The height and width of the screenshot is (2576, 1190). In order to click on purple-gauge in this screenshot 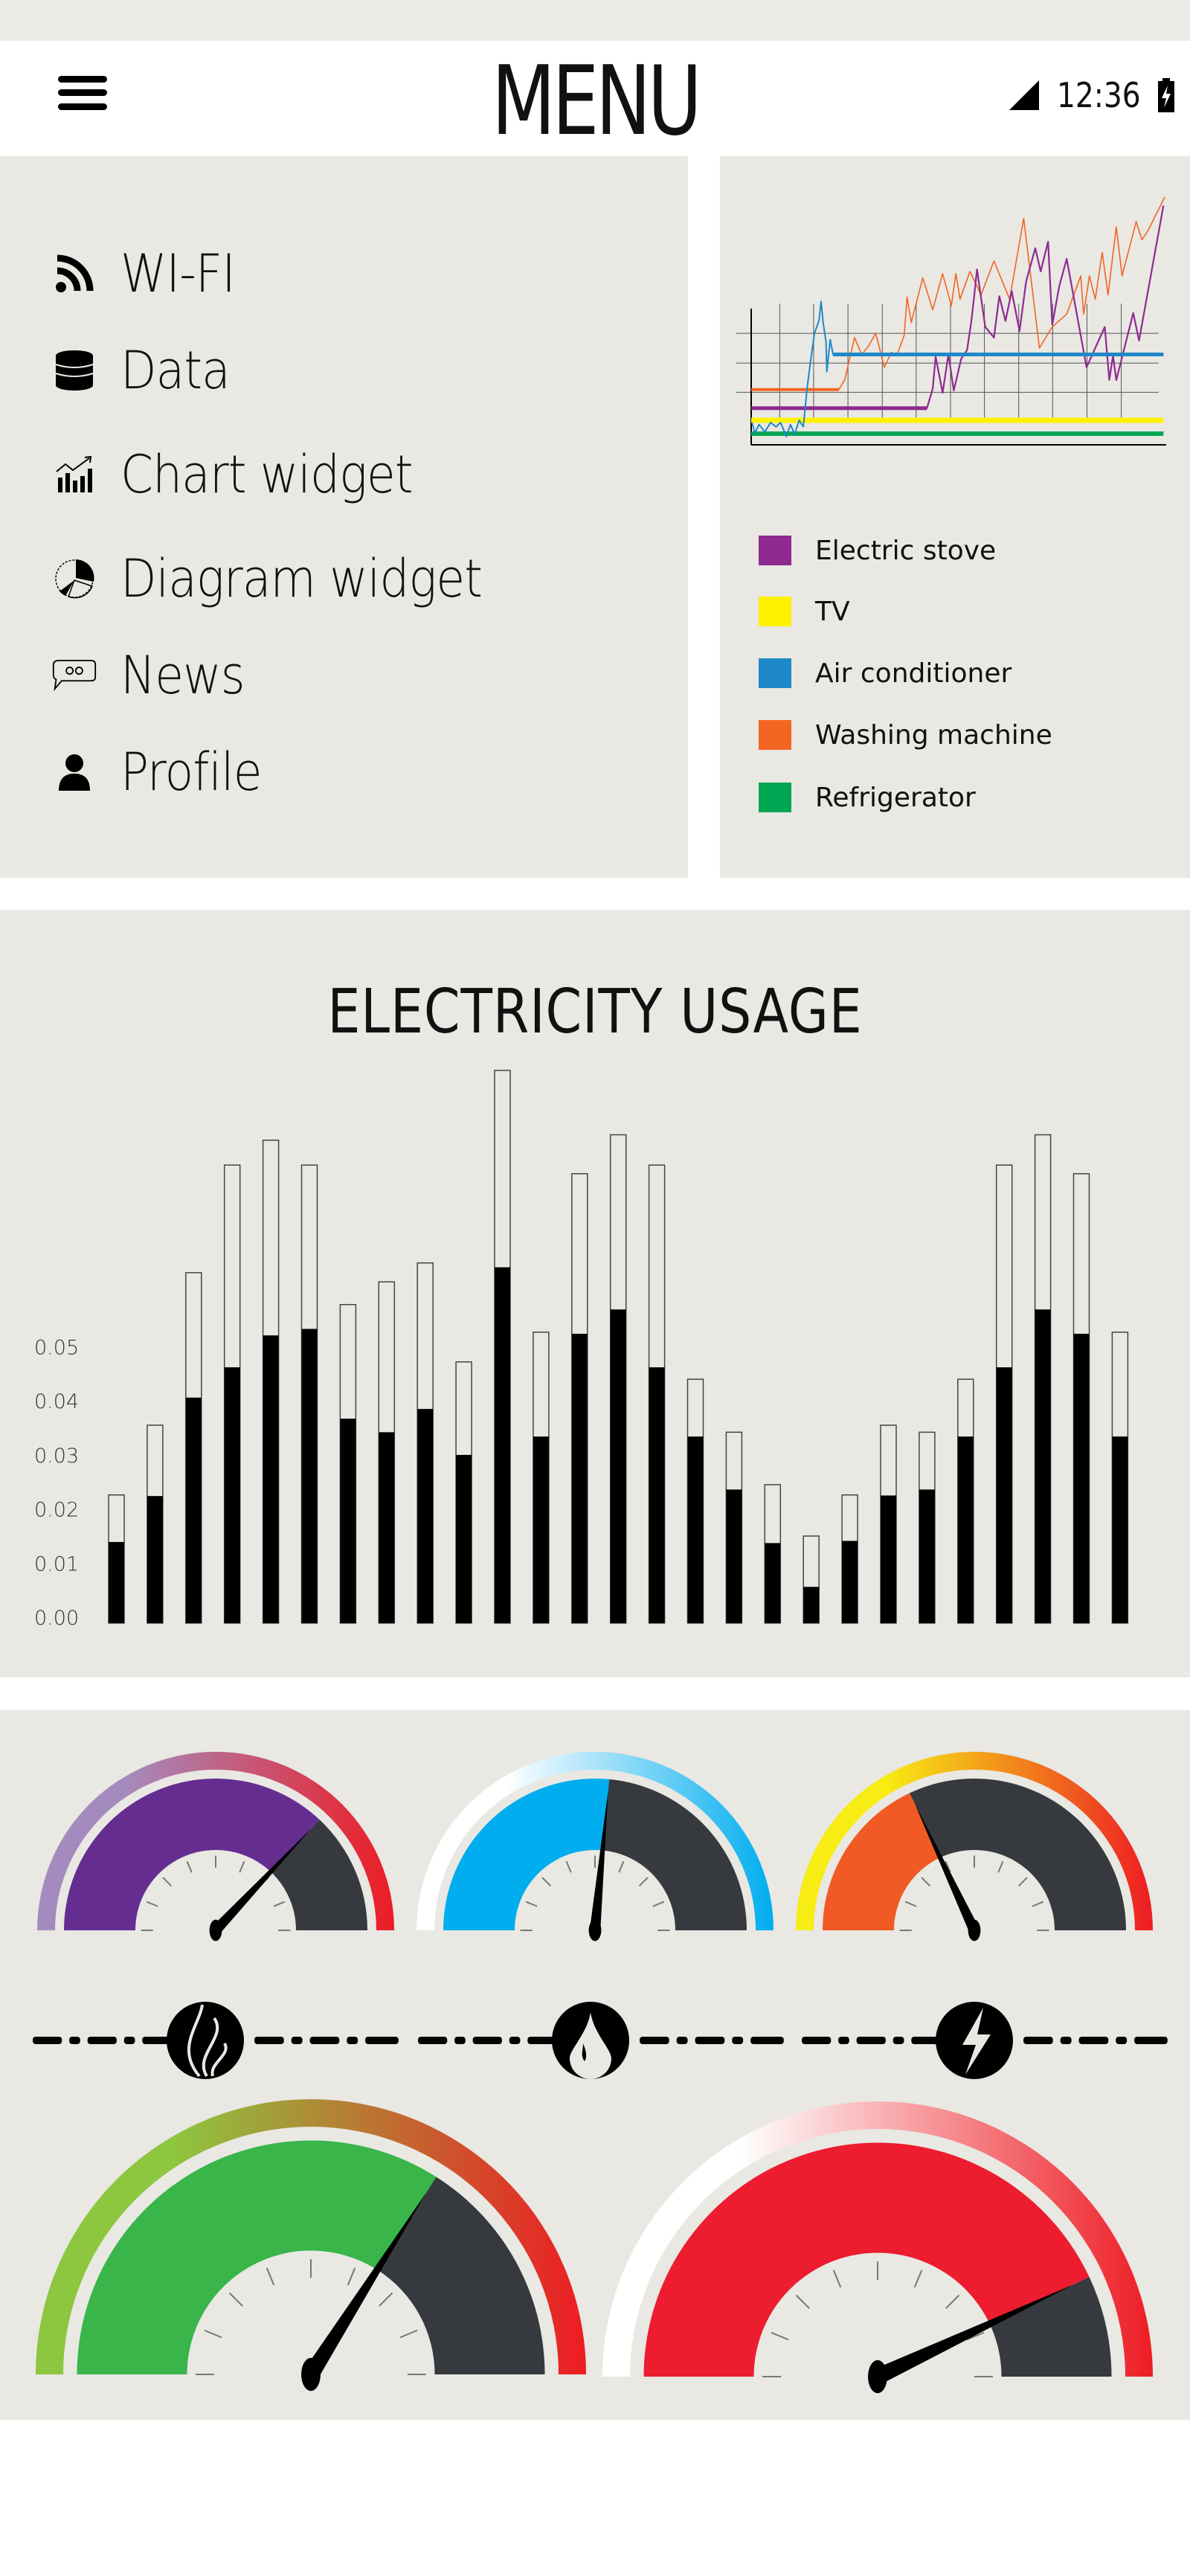, I will do `click(216, 1846)`.